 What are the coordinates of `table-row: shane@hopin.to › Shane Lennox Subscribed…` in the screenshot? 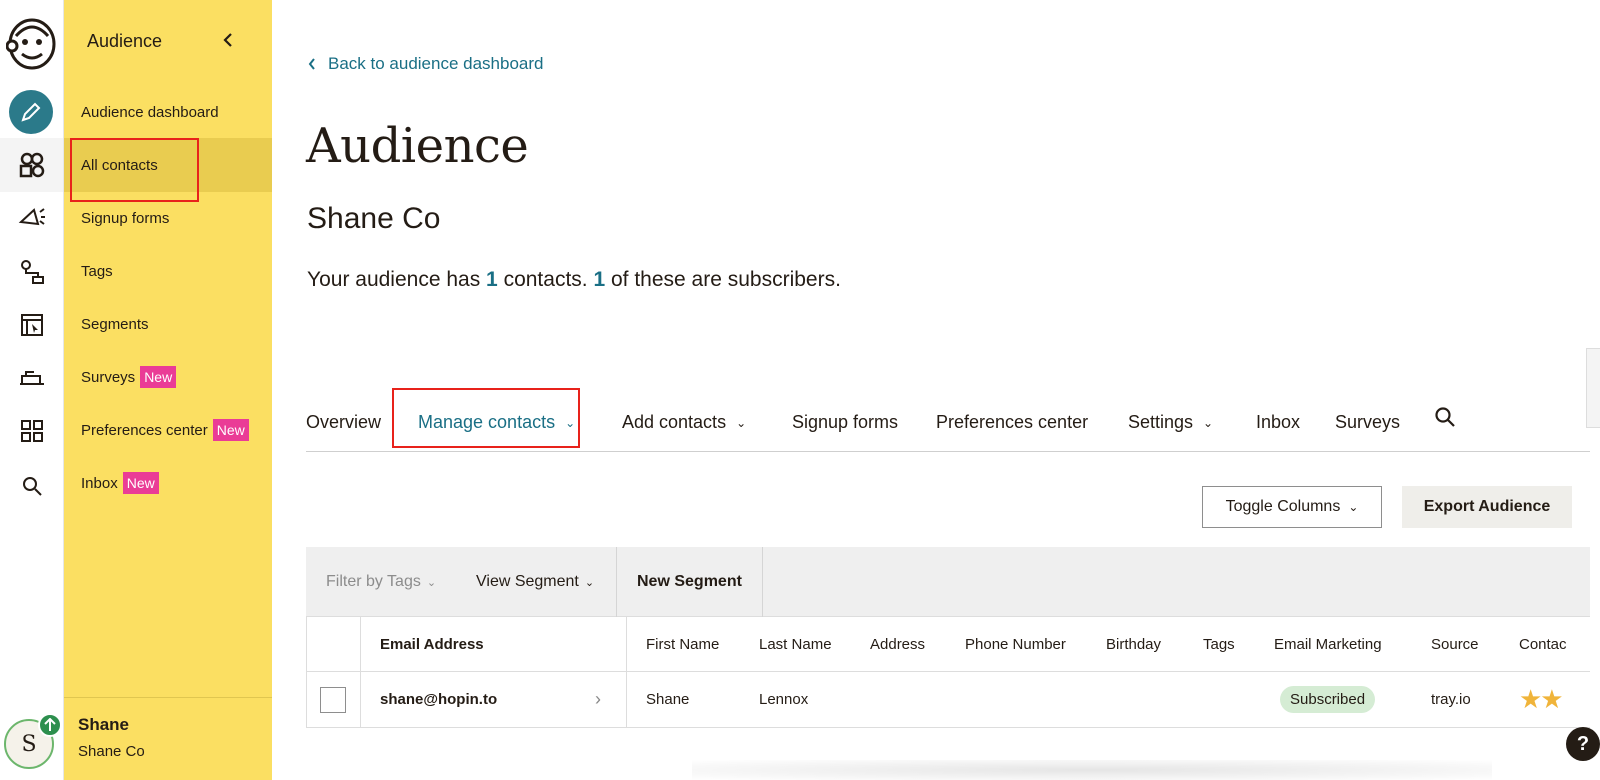 It's located at (948, 699).